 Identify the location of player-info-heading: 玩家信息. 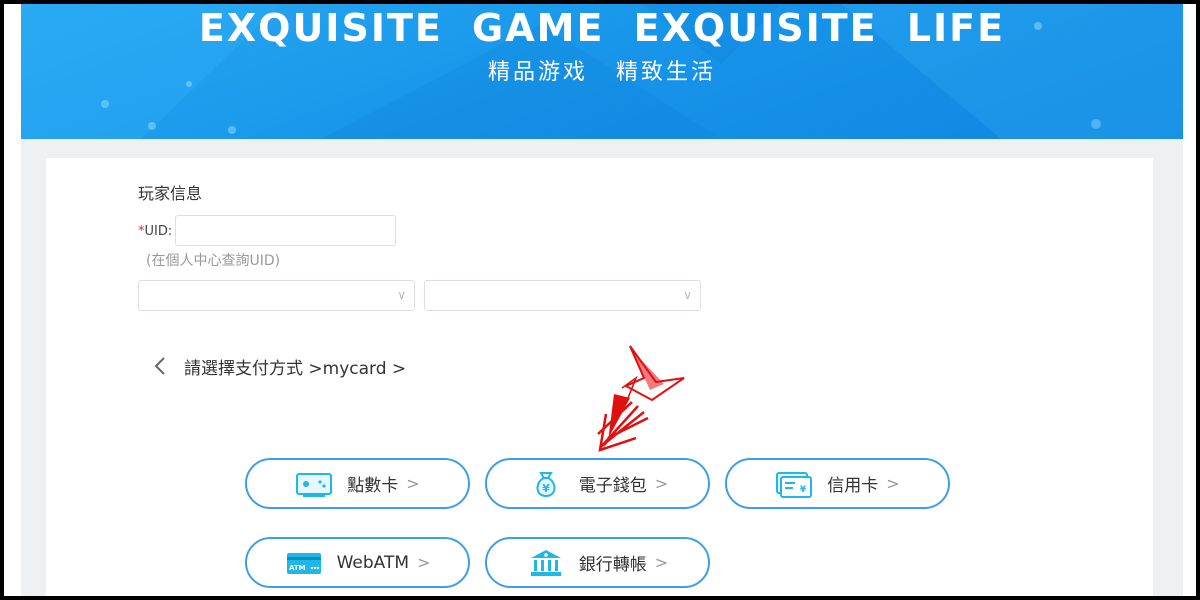
(170, 193).